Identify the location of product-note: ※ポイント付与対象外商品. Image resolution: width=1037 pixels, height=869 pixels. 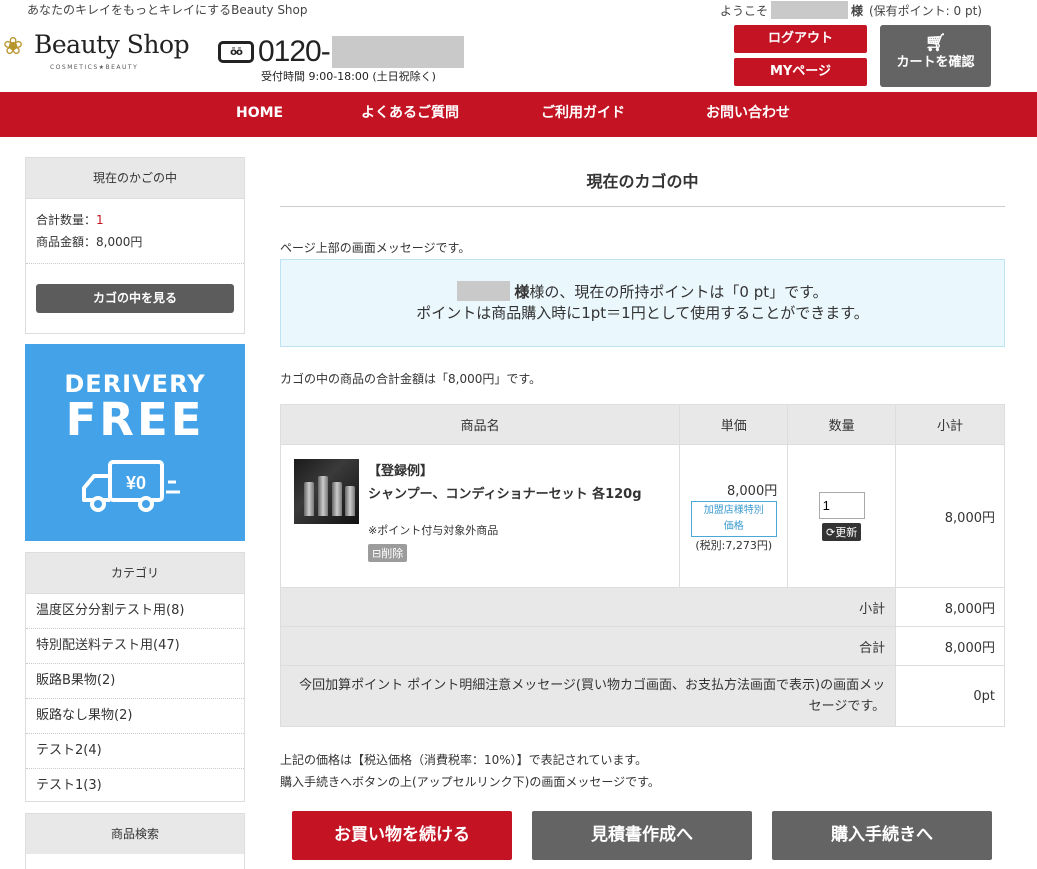
(433, 530).